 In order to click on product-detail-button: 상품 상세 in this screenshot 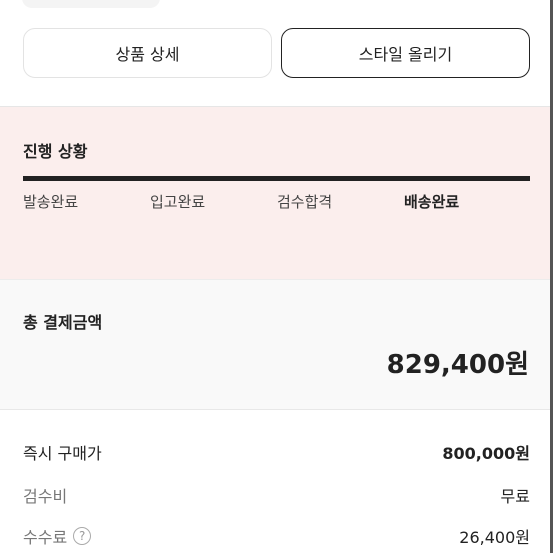, I will do `click(147, 53)`.